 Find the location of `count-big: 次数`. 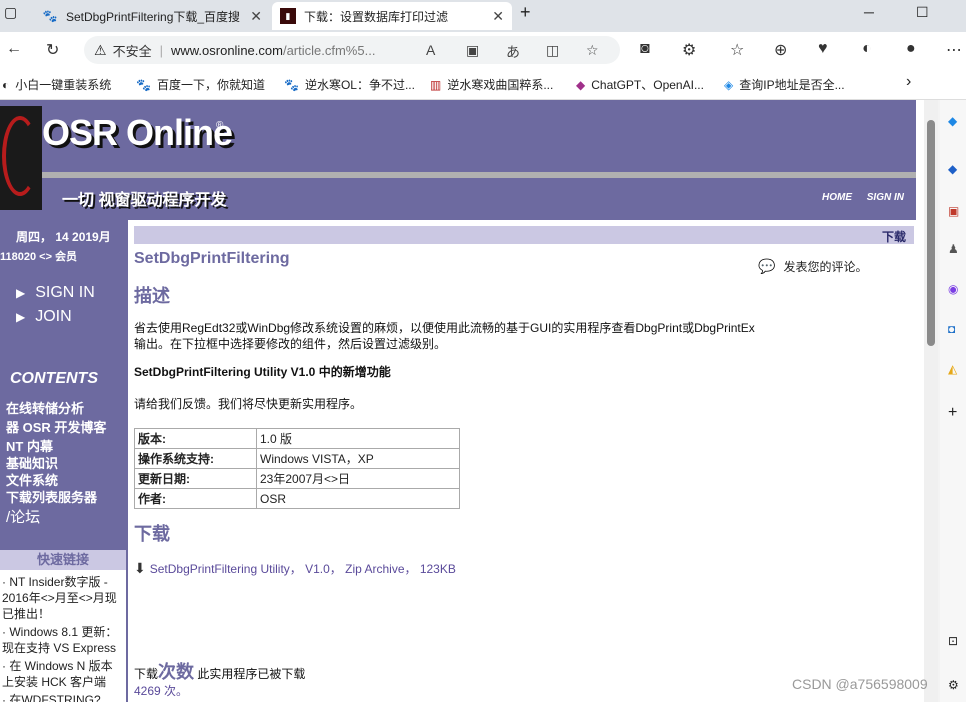

count-big: 次数 is located at coordinates (176, 672).